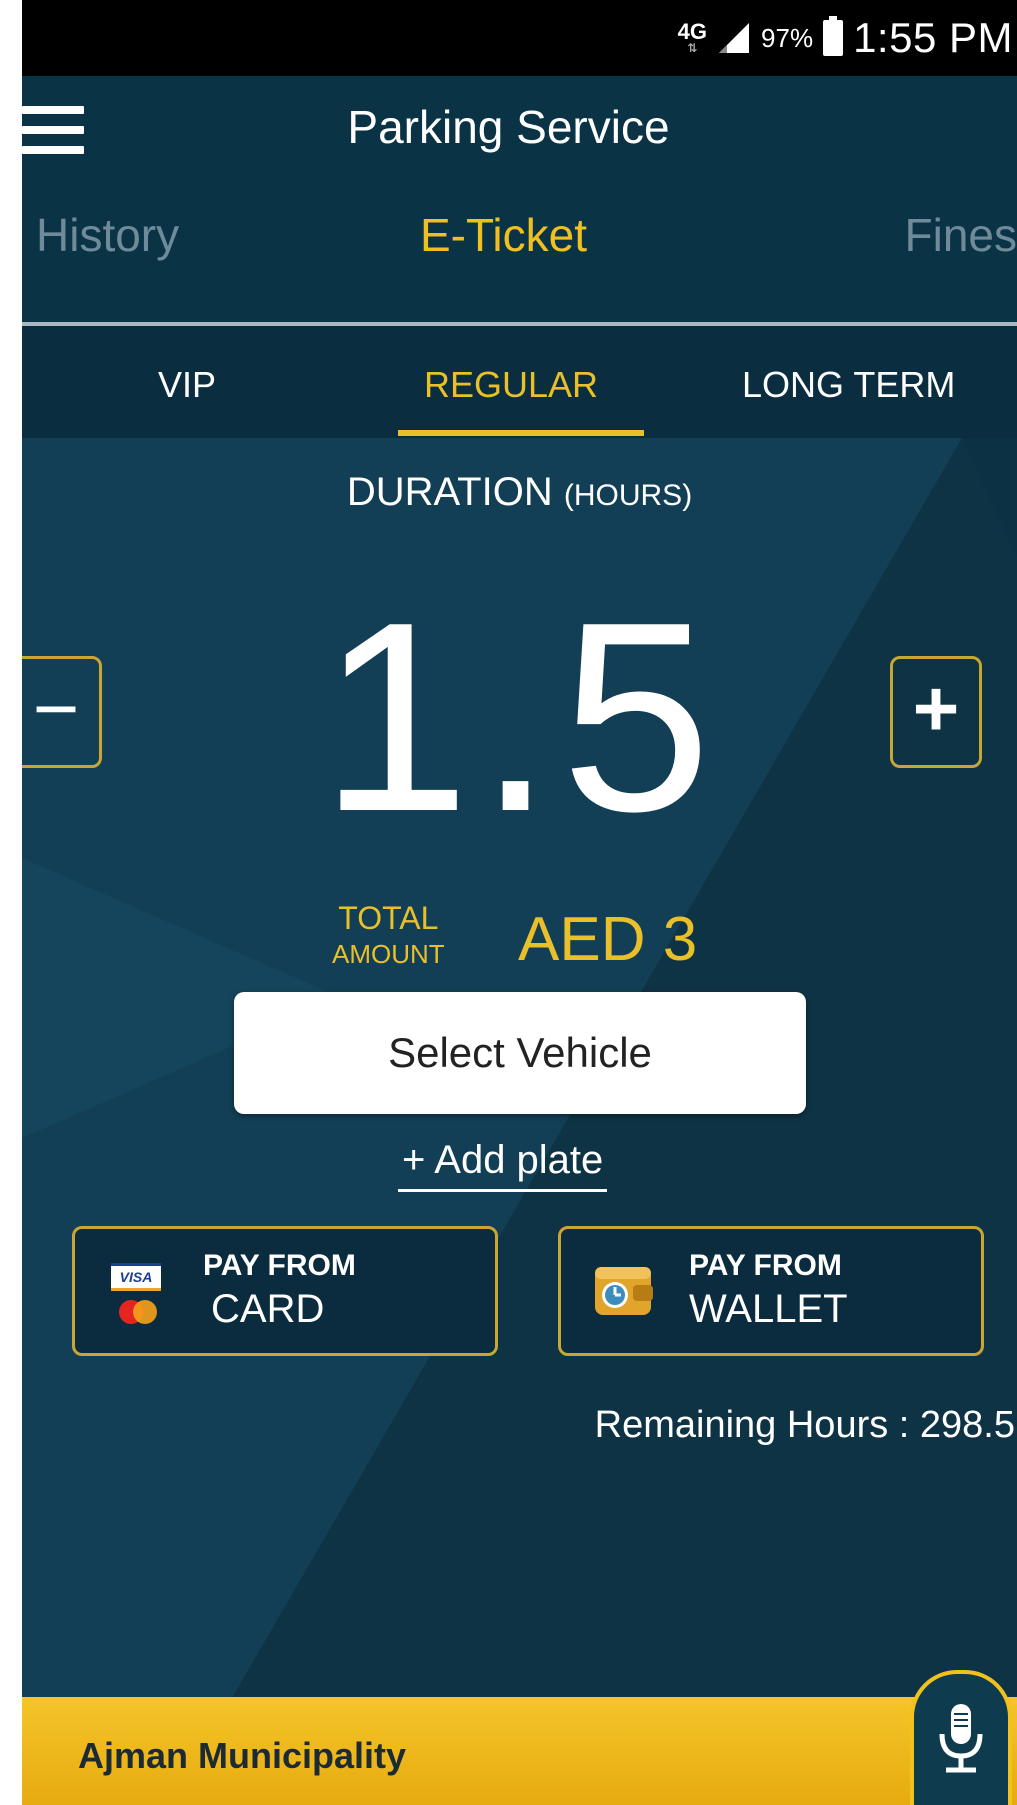 The width and height of the screenshot is (1017, 1805). Describe the element at coordinates (624, 1291) in the screenshot. I see `wallet-icon` at that location.